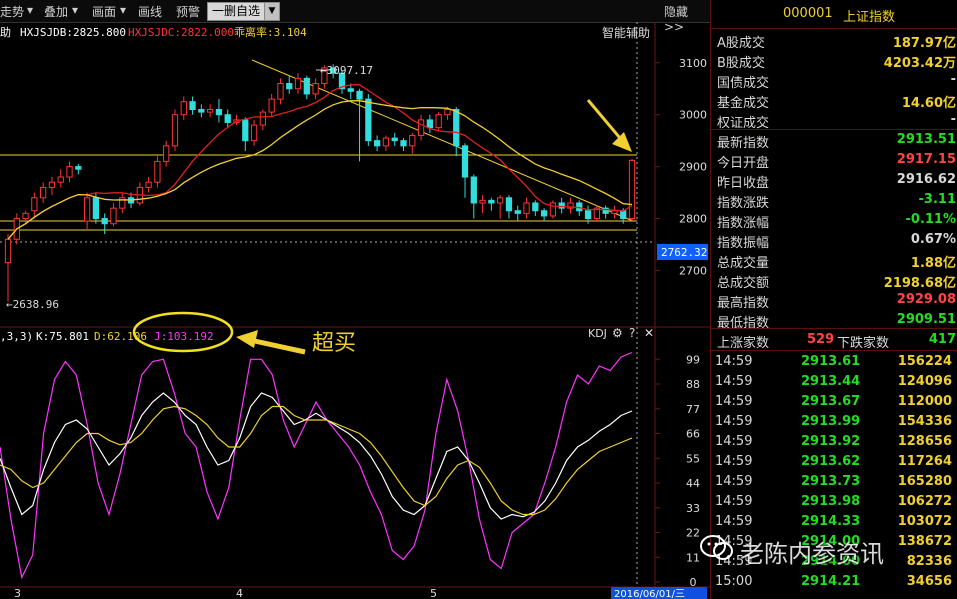 The height and width of the screenshot is (599, 957). What do you see at coordinates (863, 343) in the screenshot?
I see `down-count-label: 下跌家数` at bounding box center [863, 343].